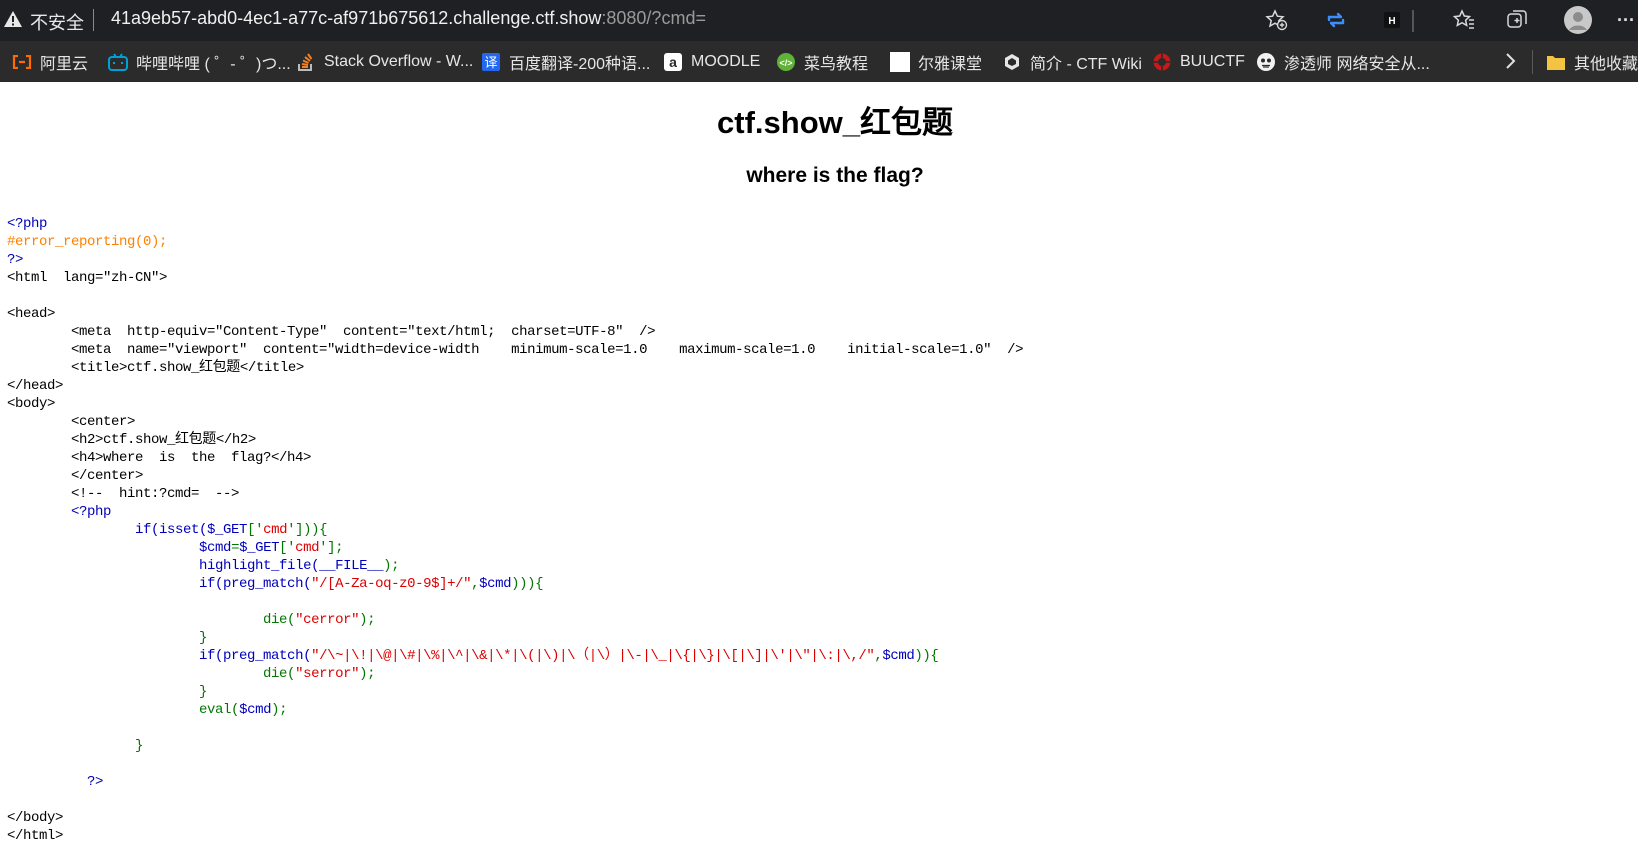 The width and height of the screenshot is (1638, 846). What do you see at coordinates (1336, 20) in the screenshot?
I see `sync-extension-icon` at bounding box center [1336, 20].